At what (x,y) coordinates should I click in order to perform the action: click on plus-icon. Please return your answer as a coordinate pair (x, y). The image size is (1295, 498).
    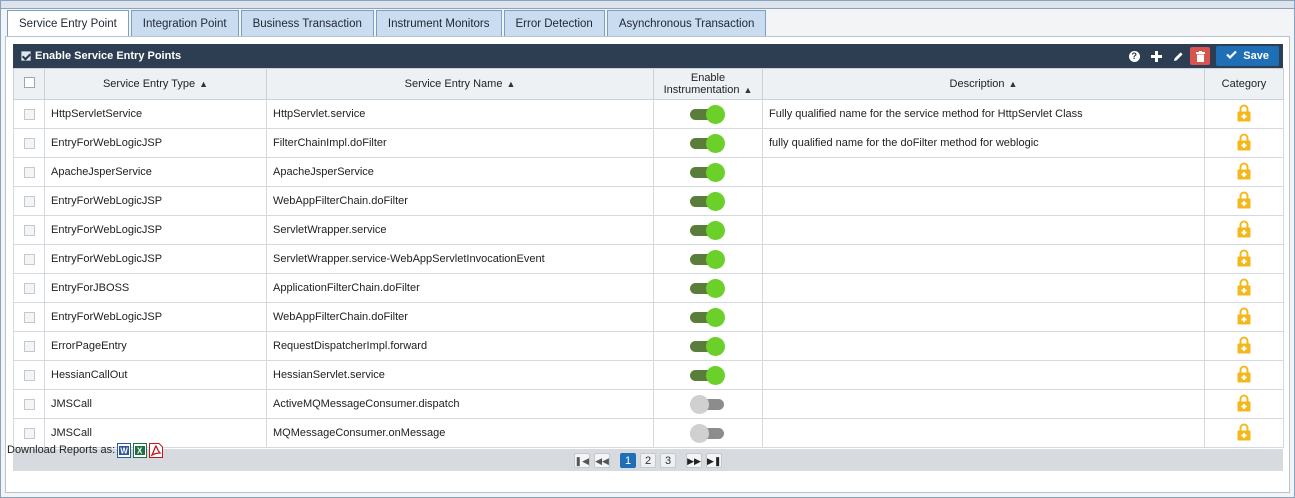
    Looking at the image, I should click on (1156, 56).